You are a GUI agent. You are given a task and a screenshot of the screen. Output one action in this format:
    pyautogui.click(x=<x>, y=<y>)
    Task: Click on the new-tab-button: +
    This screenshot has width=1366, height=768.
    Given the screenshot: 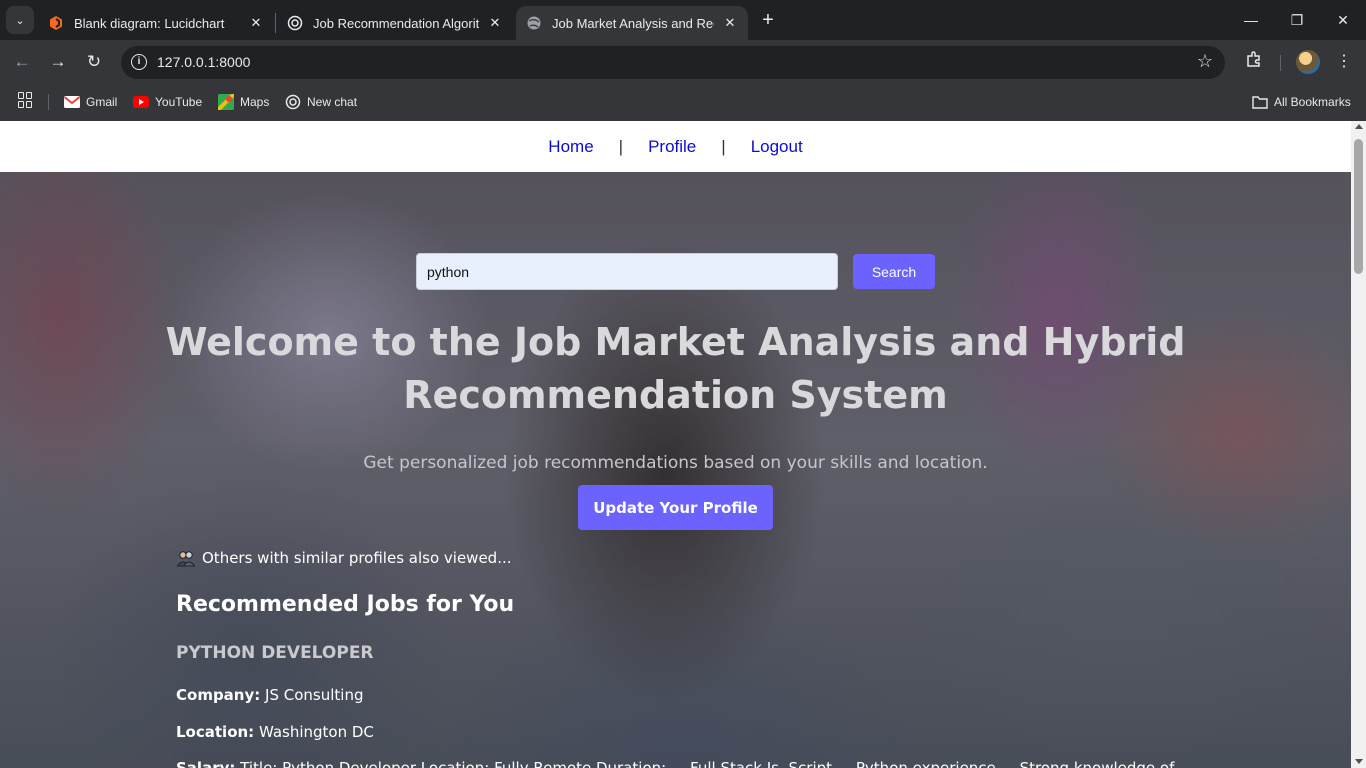 What is the action you would take?
    pyautogui.click(x=768, y=20)
    